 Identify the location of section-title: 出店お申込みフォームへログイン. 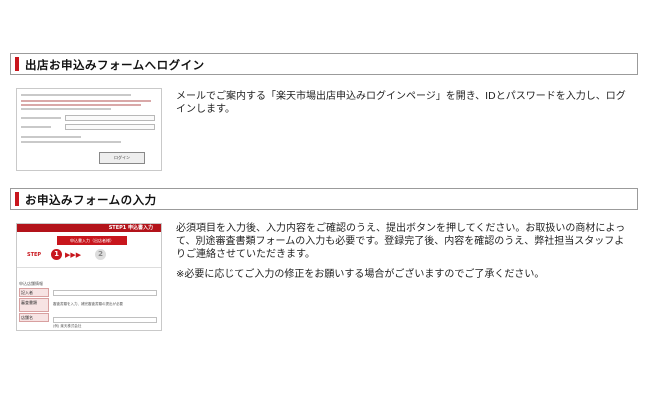
(115, 65).